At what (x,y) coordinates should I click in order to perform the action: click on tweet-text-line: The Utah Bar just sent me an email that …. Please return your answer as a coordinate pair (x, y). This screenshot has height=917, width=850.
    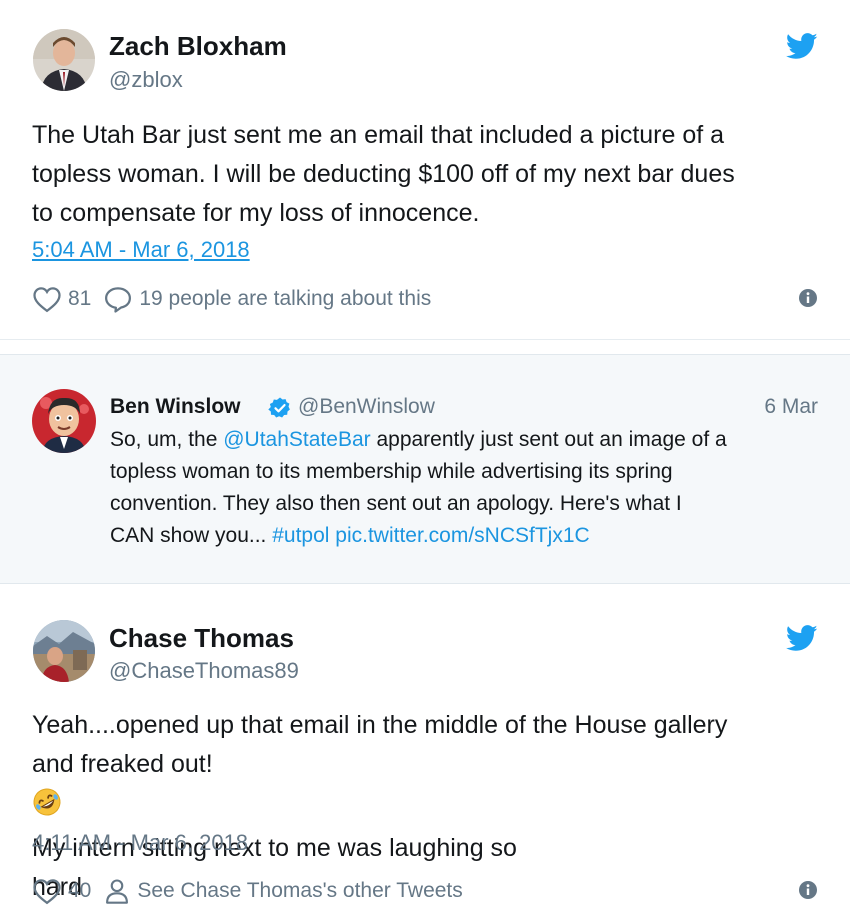
    Looking at the image, I should click on (378, 135).